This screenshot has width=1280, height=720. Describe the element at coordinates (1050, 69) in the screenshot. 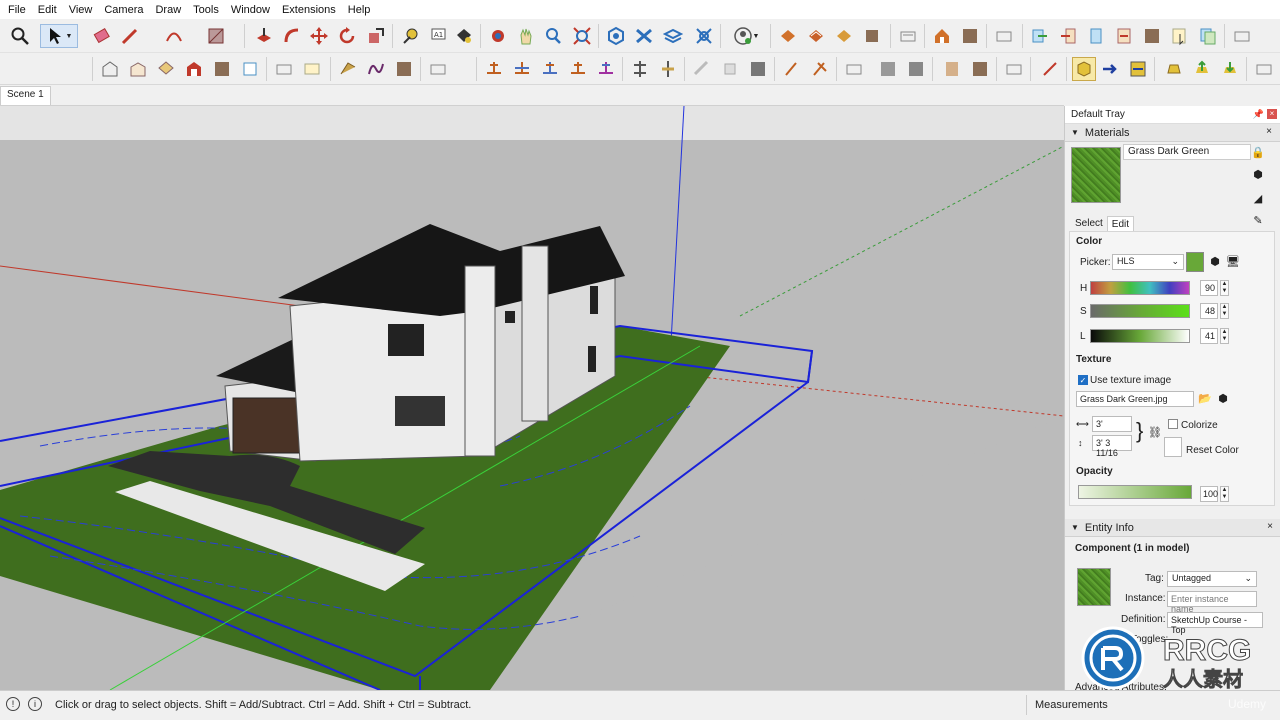

I see `line-tool-icon` at that location.